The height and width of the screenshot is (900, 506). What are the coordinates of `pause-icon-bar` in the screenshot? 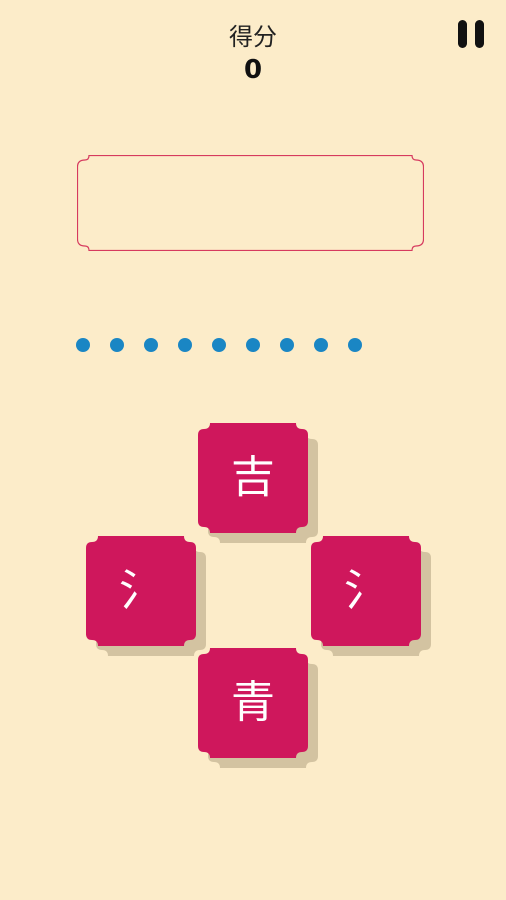 It's located at (479, 34).